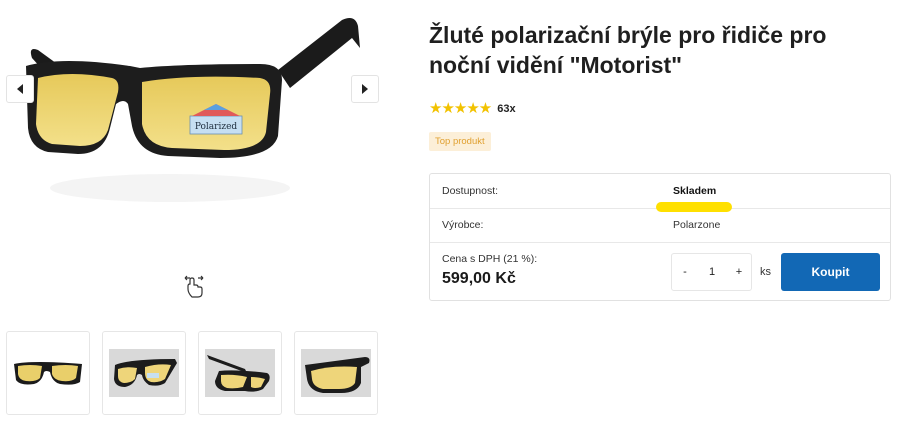 This screenshot has height=424, width=900. What do you see at coordinates (685, 272) in the screenshot?
I see `quantity-decrease-button: -` at bounding box center [685, 272].